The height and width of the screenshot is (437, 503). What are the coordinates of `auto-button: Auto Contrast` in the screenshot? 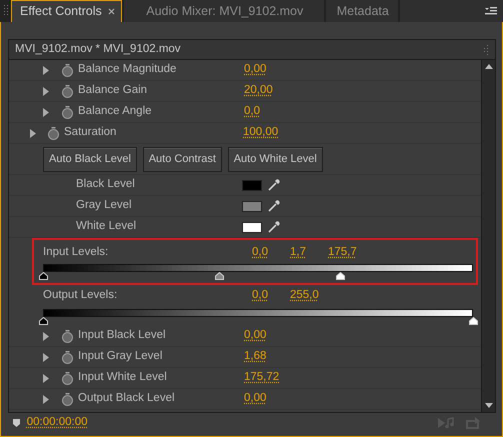 It's located at (182, 159).